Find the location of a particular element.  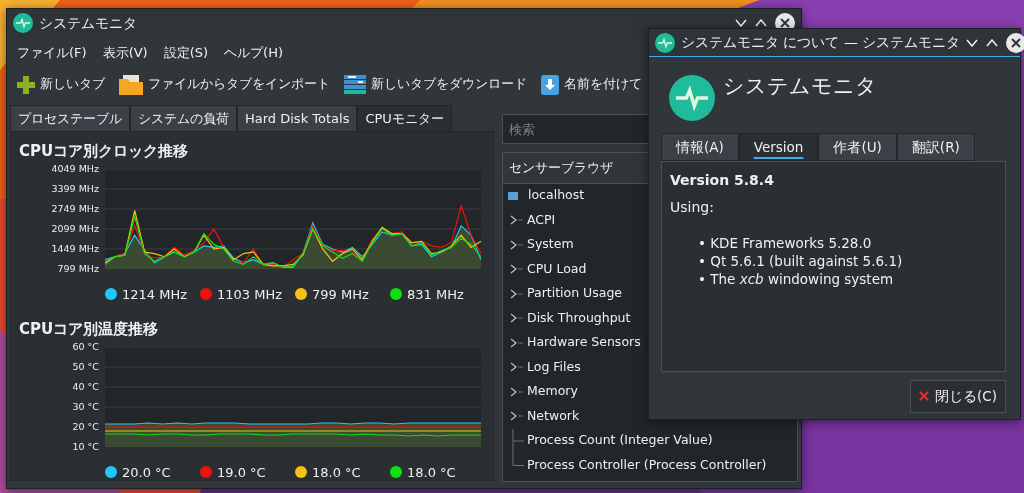

component-item: • The xcb windowing system is located at coordinates (796, 279).